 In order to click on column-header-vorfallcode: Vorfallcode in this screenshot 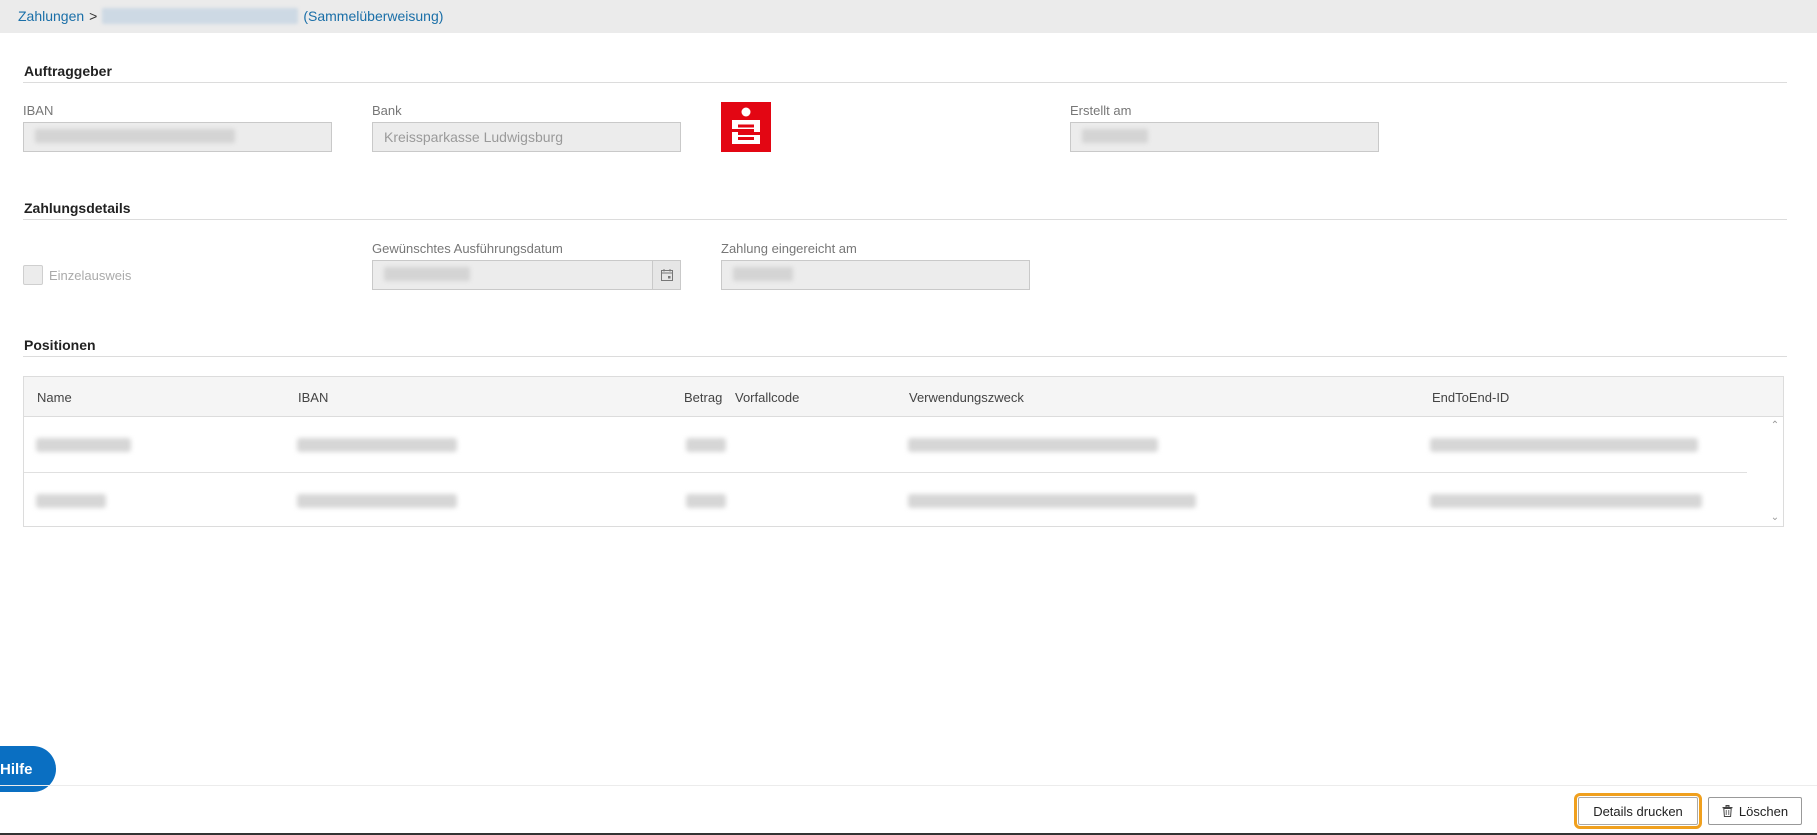, I will do `click(767, 397)`.